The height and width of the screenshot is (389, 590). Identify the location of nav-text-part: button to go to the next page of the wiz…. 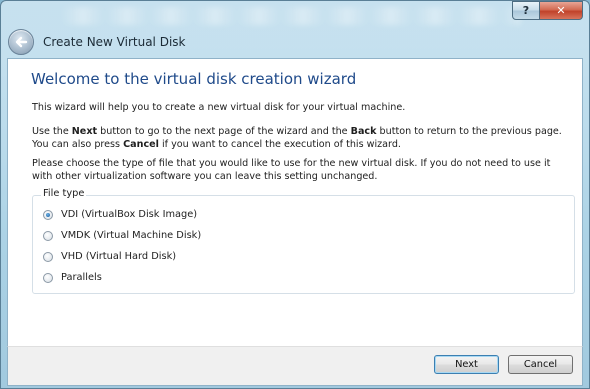
(224, 131).